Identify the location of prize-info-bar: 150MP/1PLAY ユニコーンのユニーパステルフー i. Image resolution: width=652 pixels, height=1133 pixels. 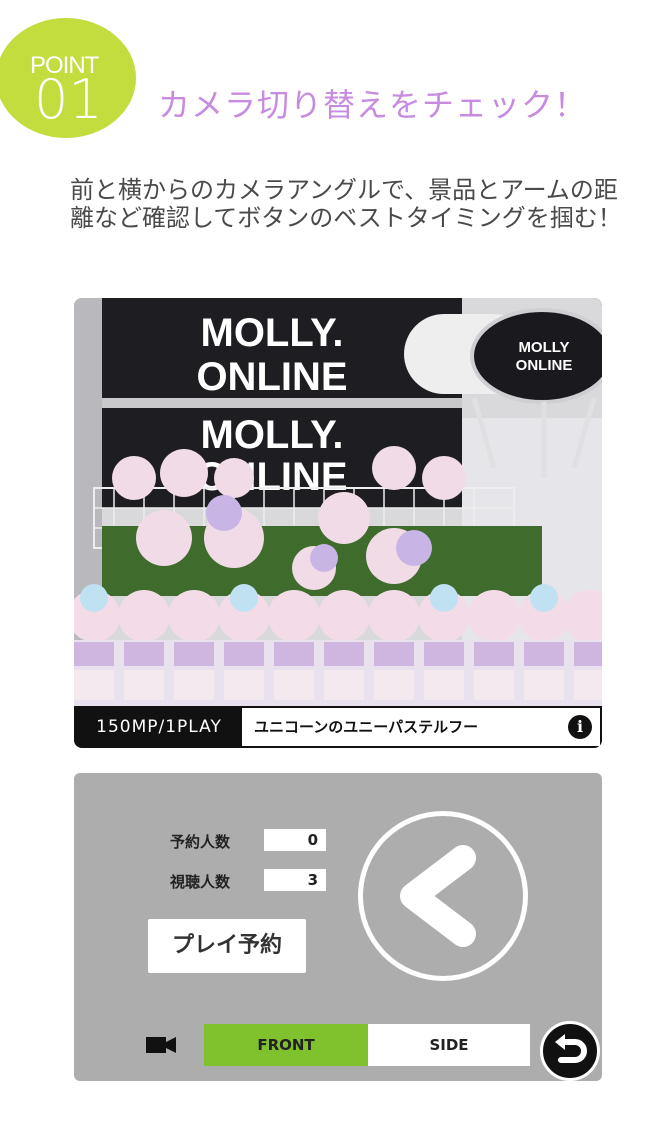
(338, 727).